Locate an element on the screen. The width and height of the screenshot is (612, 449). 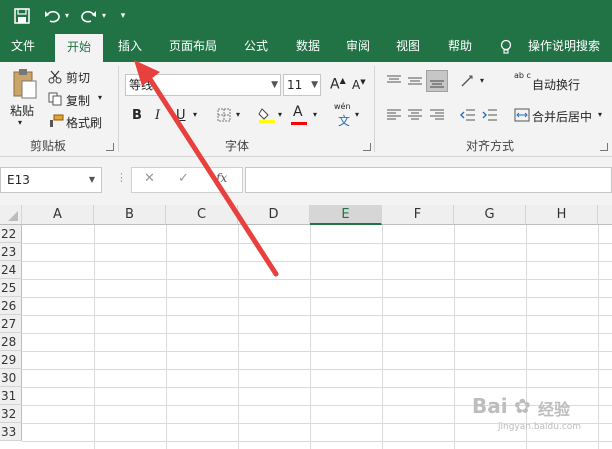
tab-page-layout: 页面布局 is located at coordinates (193, 47).